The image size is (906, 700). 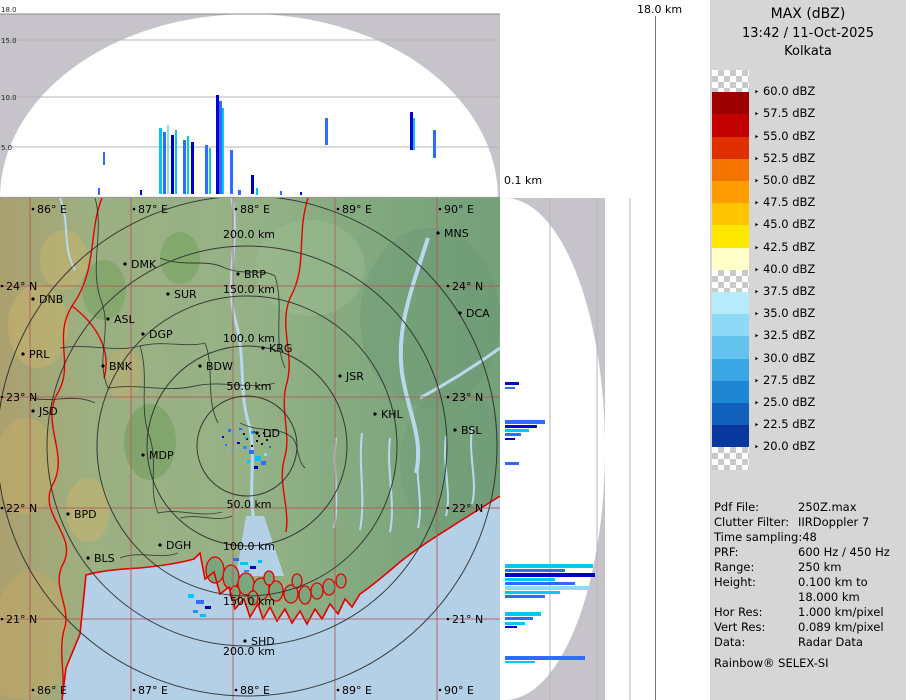 I want to click on city-label: KRG, so click(x=280, y=348).